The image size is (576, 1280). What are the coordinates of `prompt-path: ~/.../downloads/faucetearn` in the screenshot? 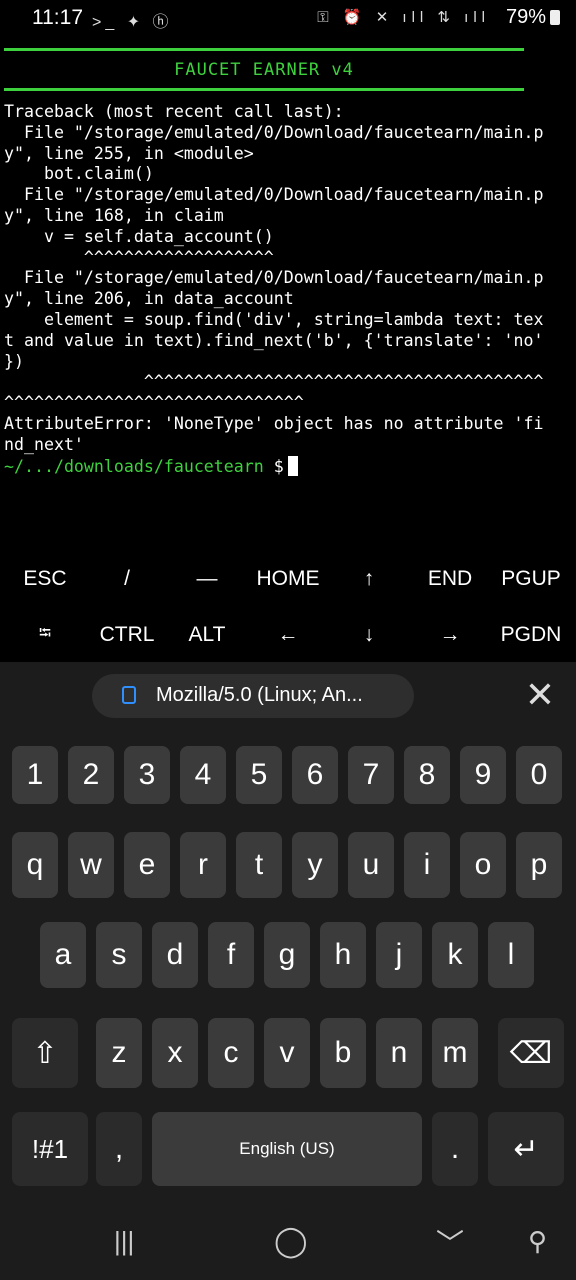 It's located at (134, 466).